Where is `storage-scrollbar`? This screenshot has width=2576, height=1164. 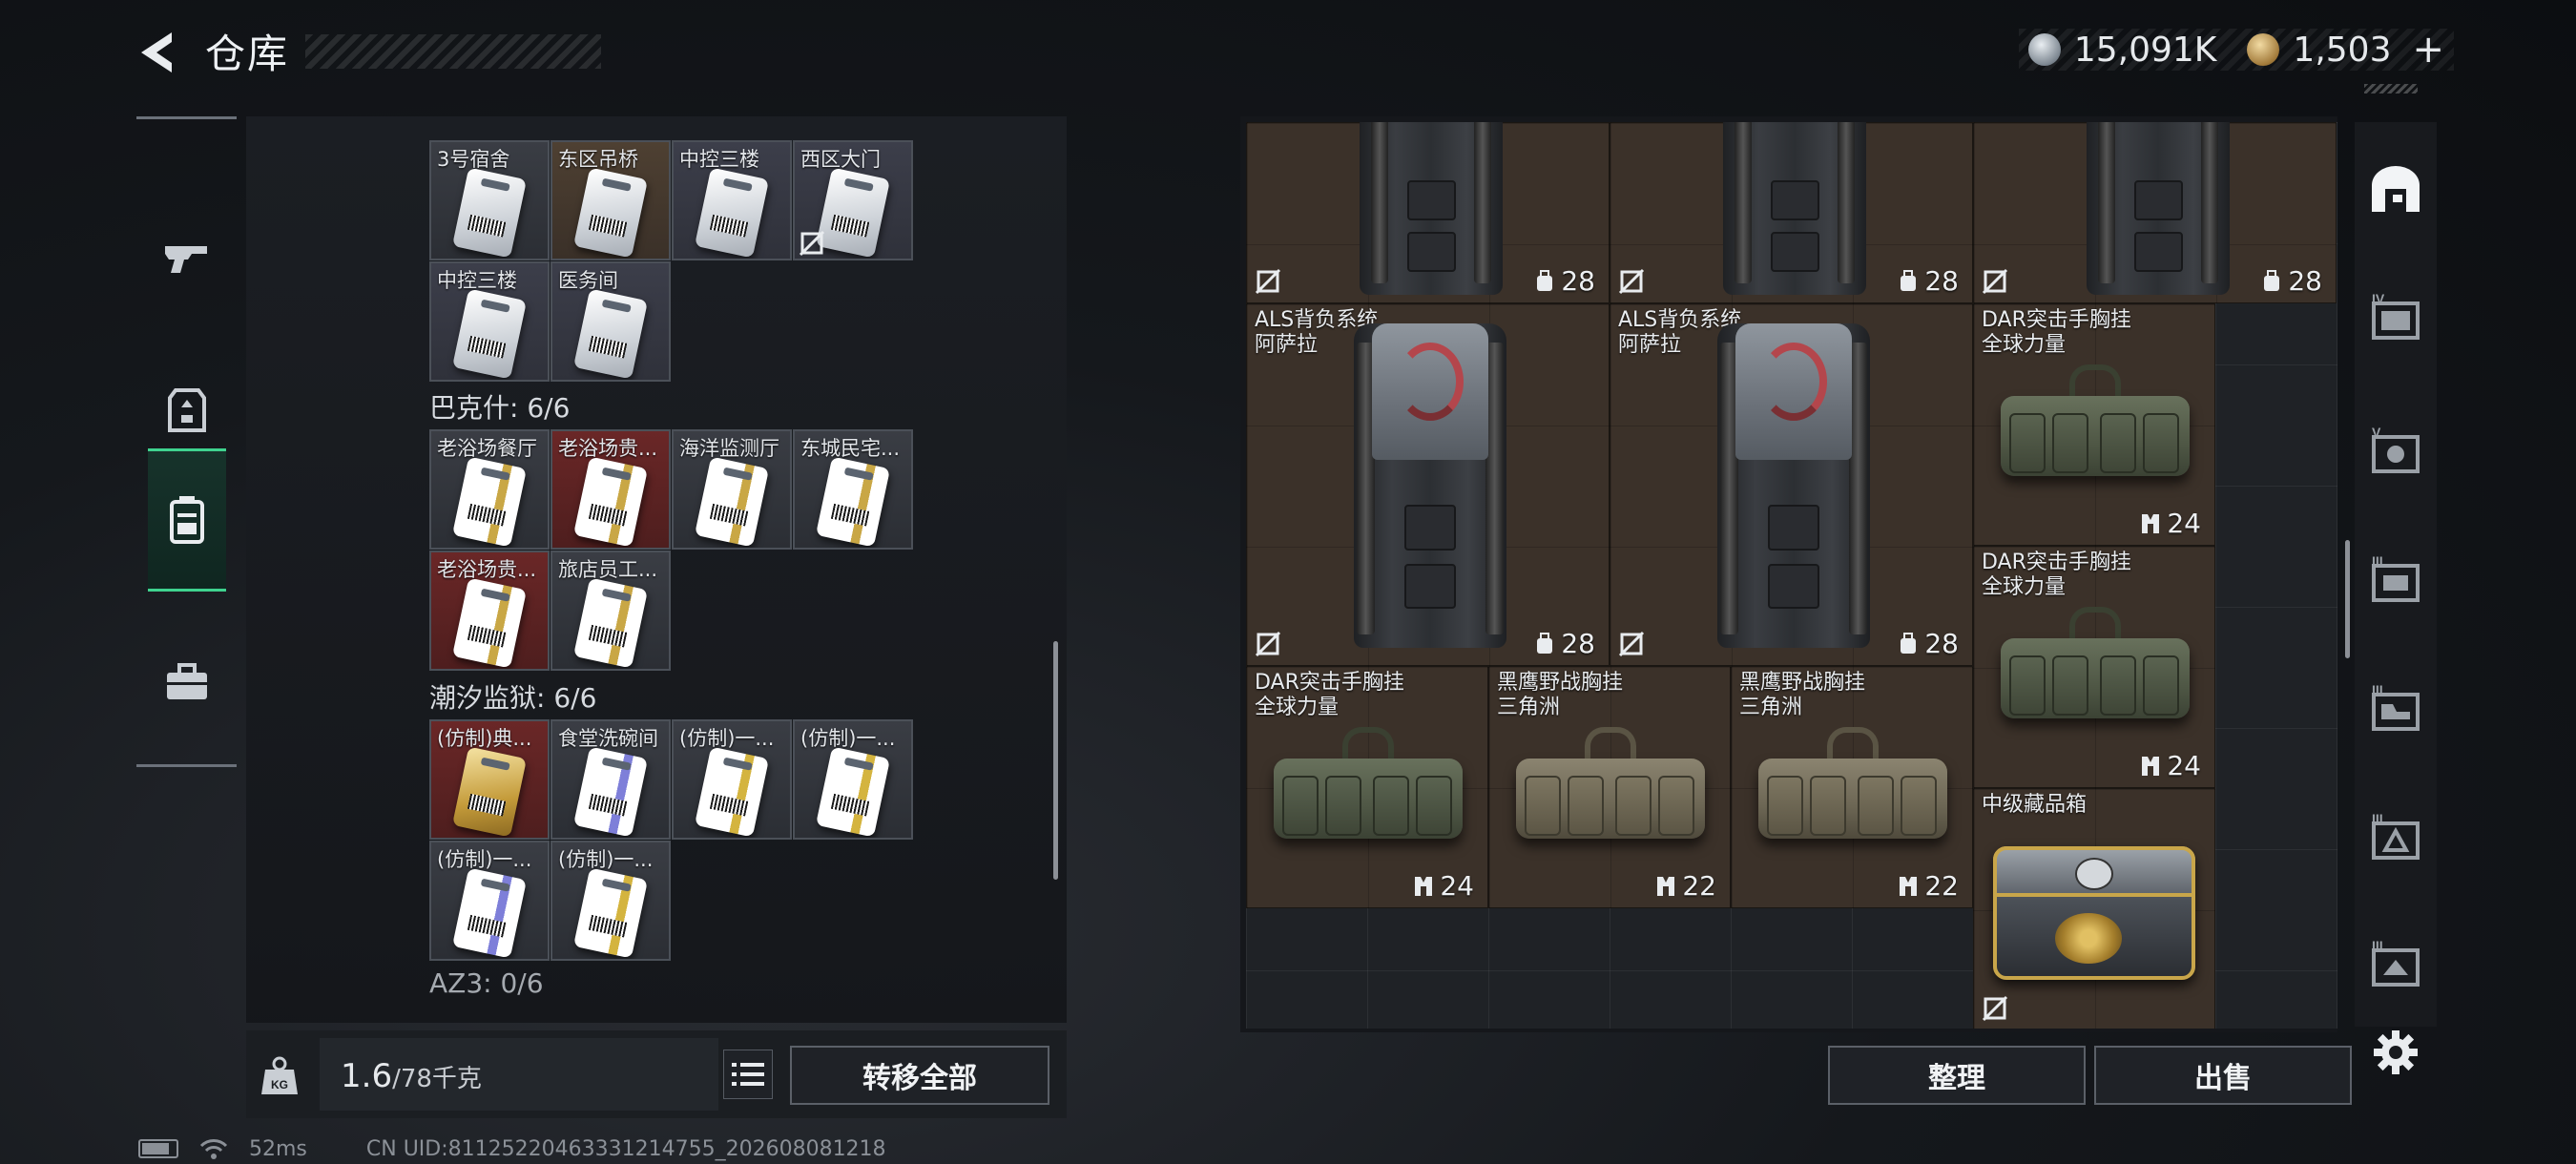
storage-scrollbar is located at coordinates (2347, 599).